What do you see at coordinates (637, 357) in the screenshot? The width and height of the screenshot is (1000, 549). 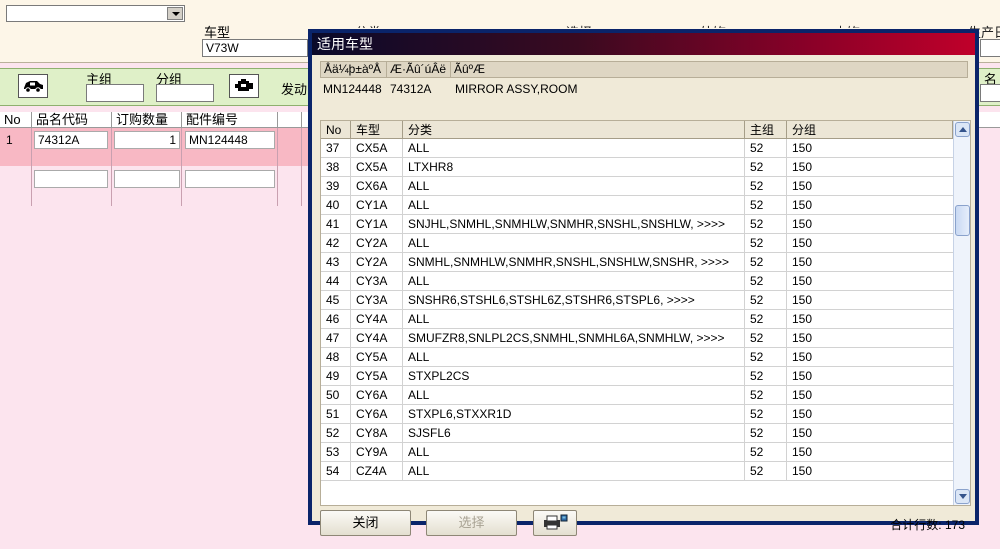 I see `table-row: 48 CY5A ALL 52 150` at bounding box center [637, 357].